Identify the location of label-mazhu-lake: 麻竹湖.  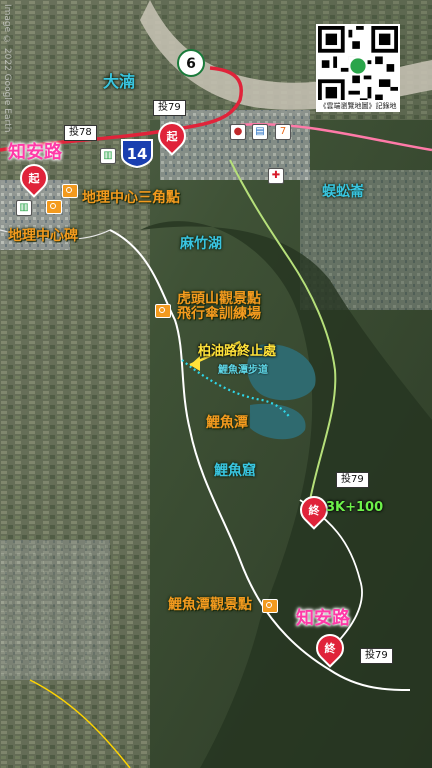
(201, 244).